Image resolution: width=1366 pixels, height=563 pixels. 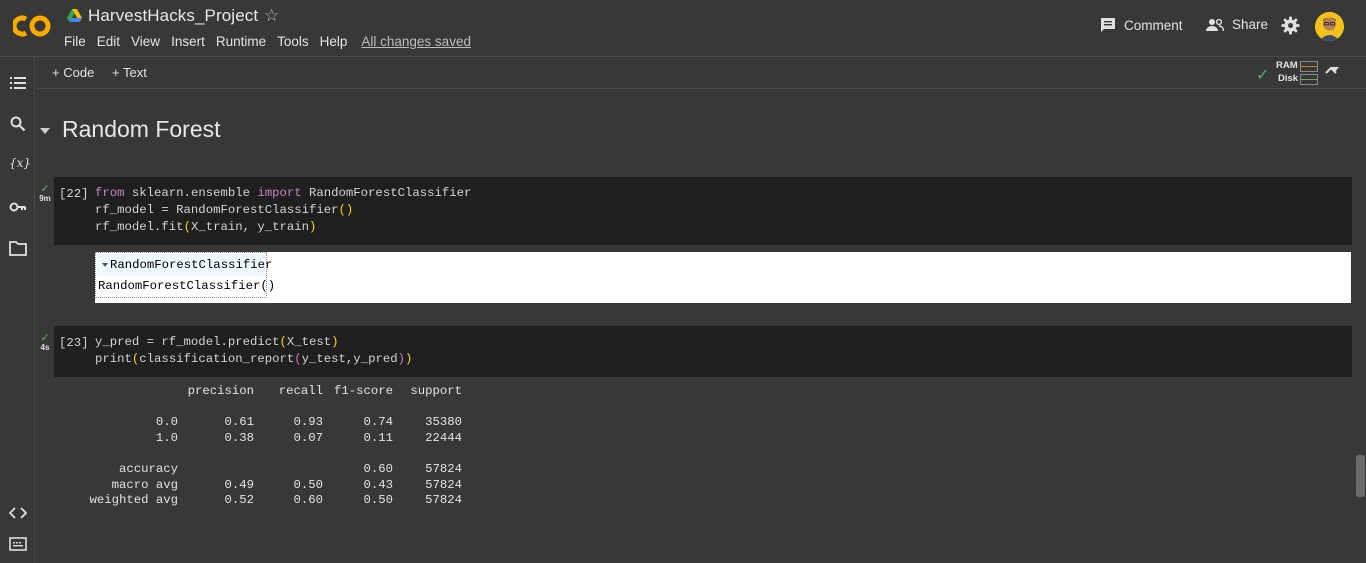 I want to click on files-folder-icon, so click(x=18, y=248).